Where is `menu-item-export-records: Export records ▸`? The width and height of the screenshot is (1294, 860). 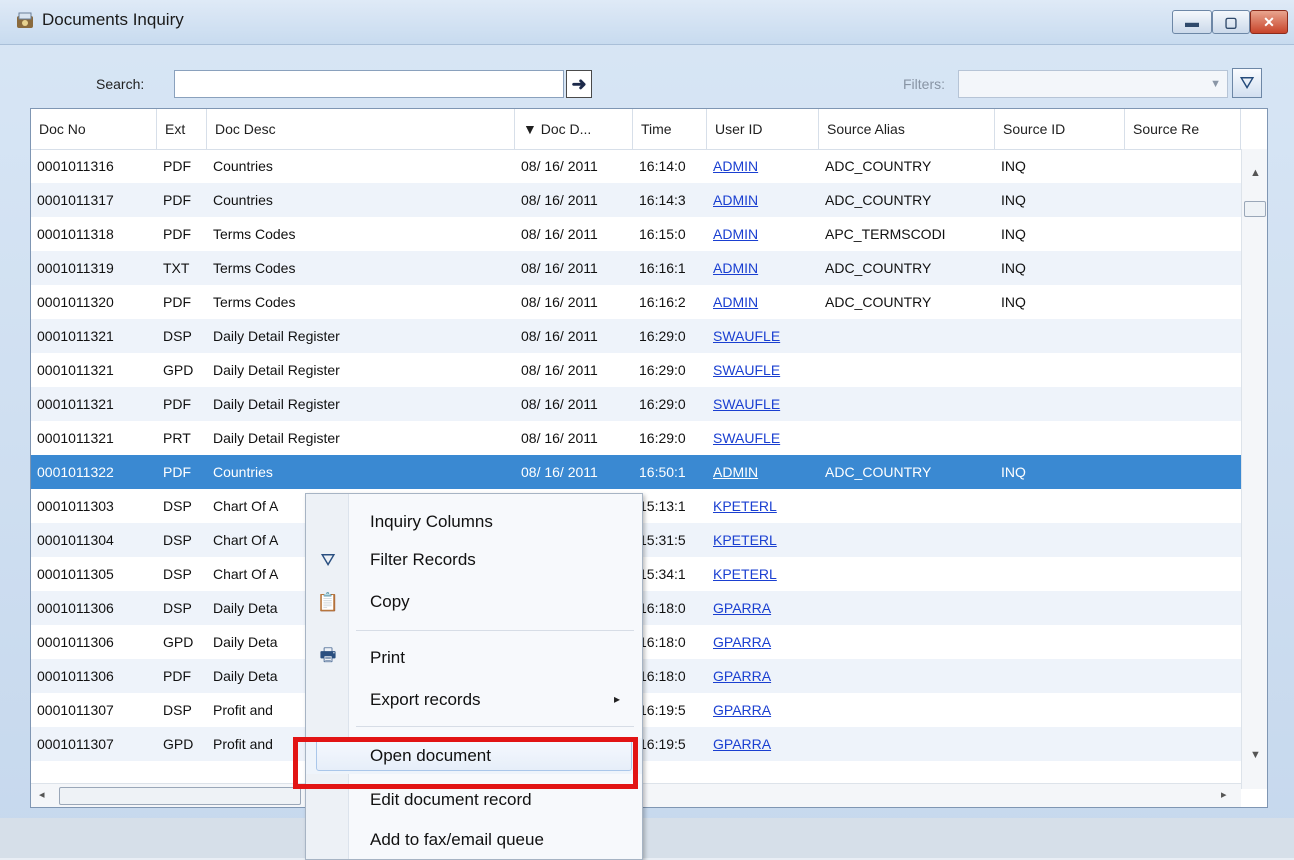
menu-item-export-records: Export records ▸ is located at coordinates (474, 700).